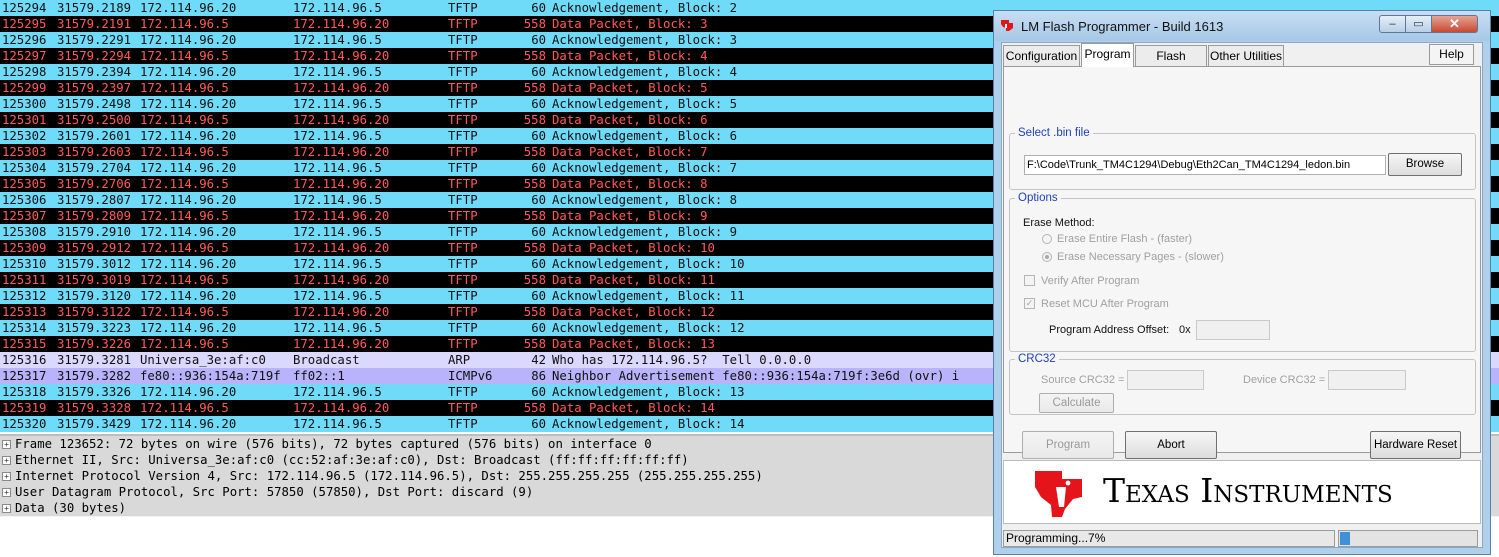 This screenshot has height=557, width=1499. What do you see at coordinates (538, 376) in the screenshot?
I see `packet-length: 86` at bounding box center [538, 376].